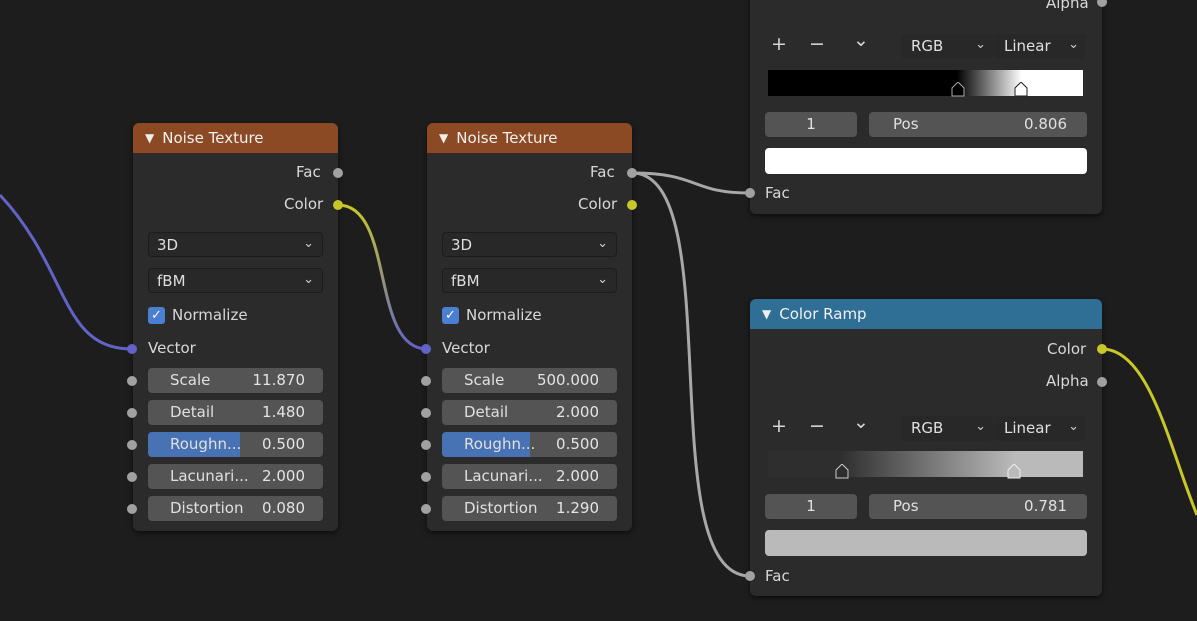  What do you see at coordinates (66, 272) in the screenshot?
I see `link-vector-in` at bounding box center [66, 272].